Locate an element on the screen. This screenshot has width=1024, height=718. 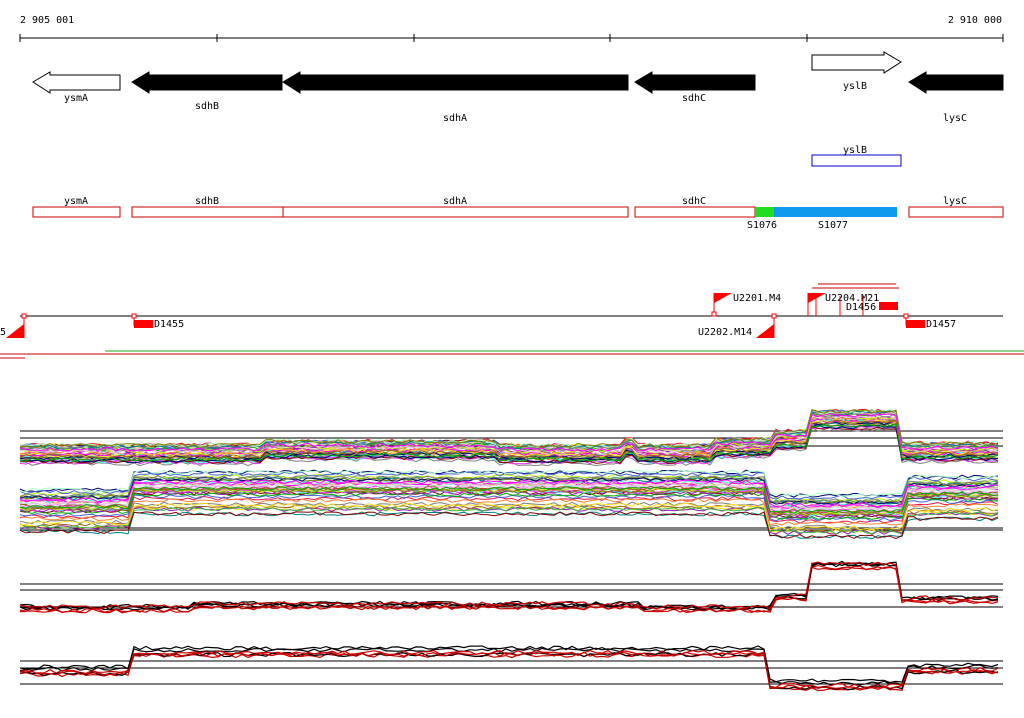
gene-sdhA: sdhA is located at coordinates (455, 97).